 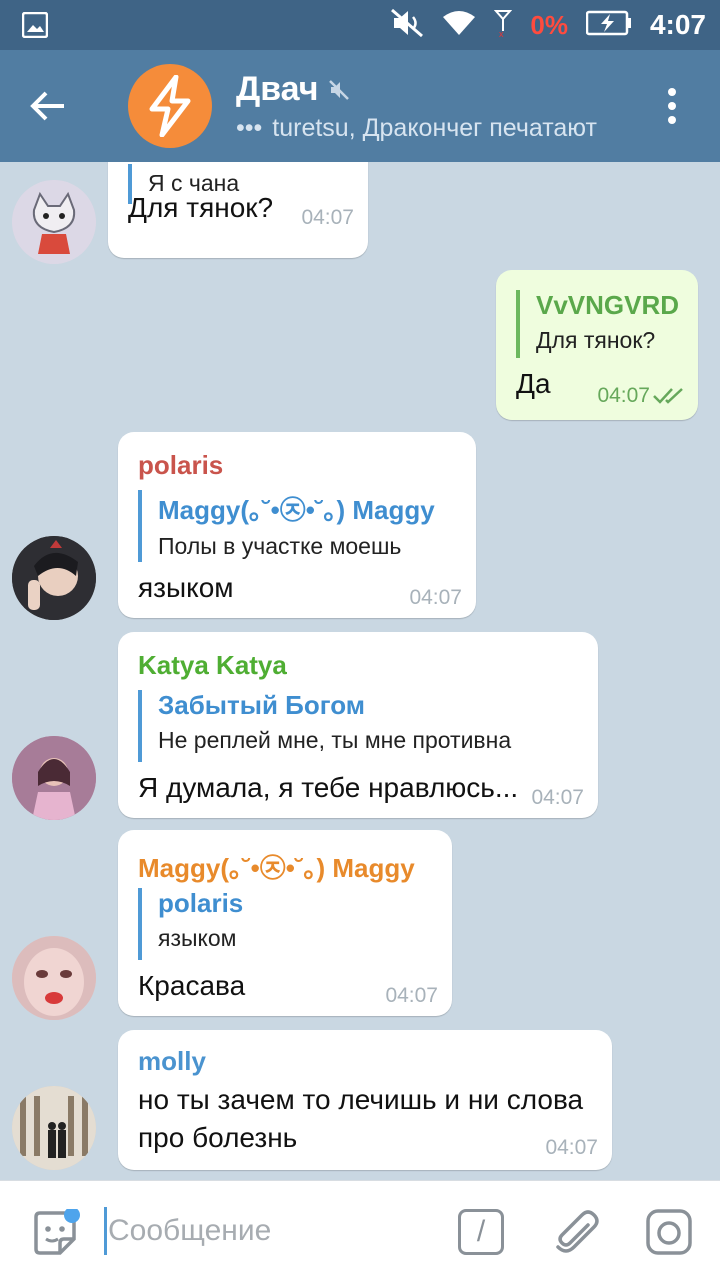 I want to click on reply-author: polaris, so click(x=201, y=903).